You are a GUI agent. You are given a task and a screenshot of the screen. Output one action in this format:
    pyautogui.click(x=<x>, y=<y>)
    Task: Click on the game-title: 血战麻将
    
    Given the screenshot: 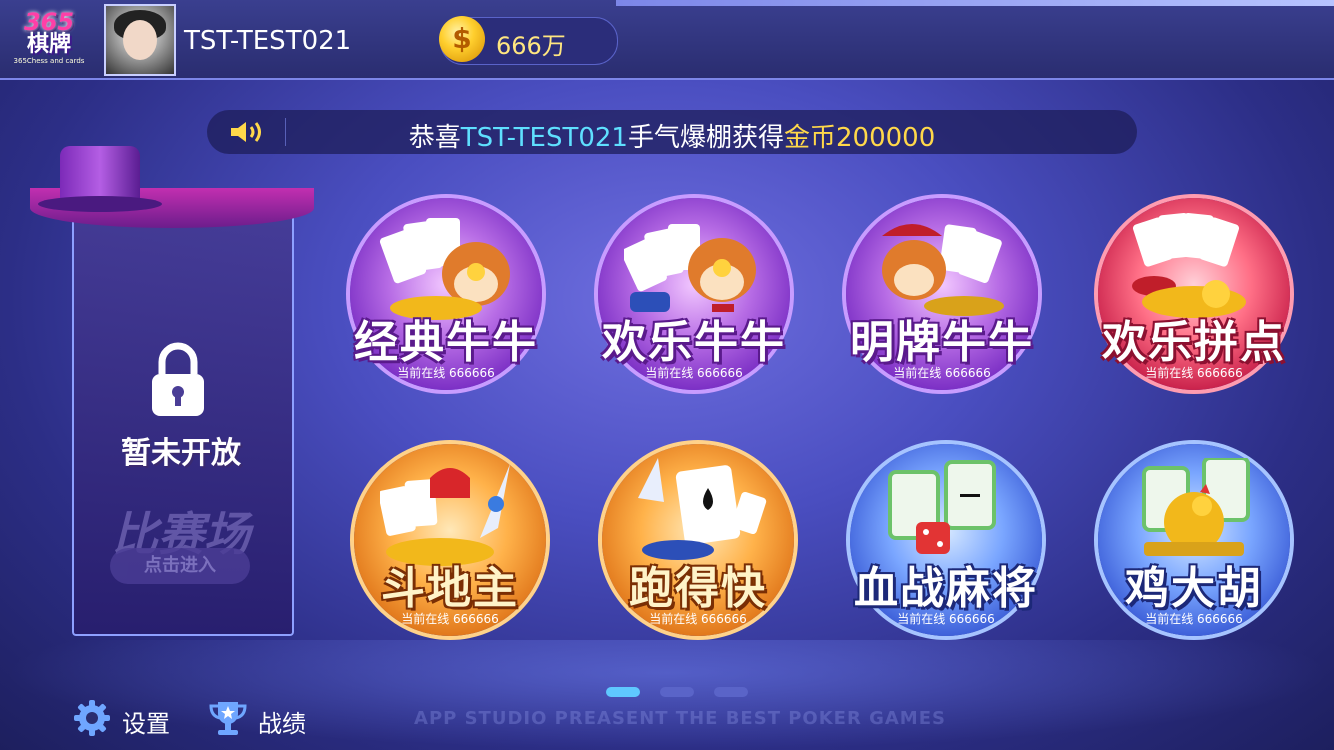 What is the action you would take?
    pyautogui.click(x=946, y=588)
    